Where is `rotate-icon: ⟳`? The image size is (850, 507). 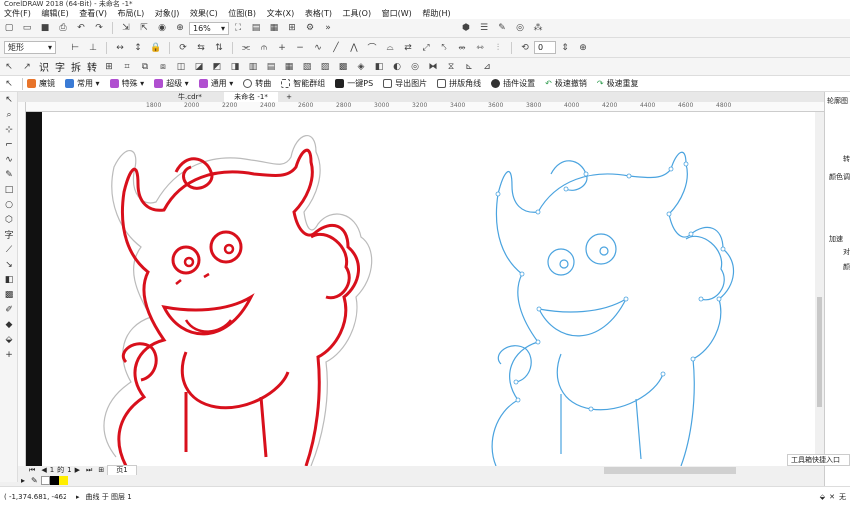 rotate-icon: ⟳ is located at coordinates (183, 48).